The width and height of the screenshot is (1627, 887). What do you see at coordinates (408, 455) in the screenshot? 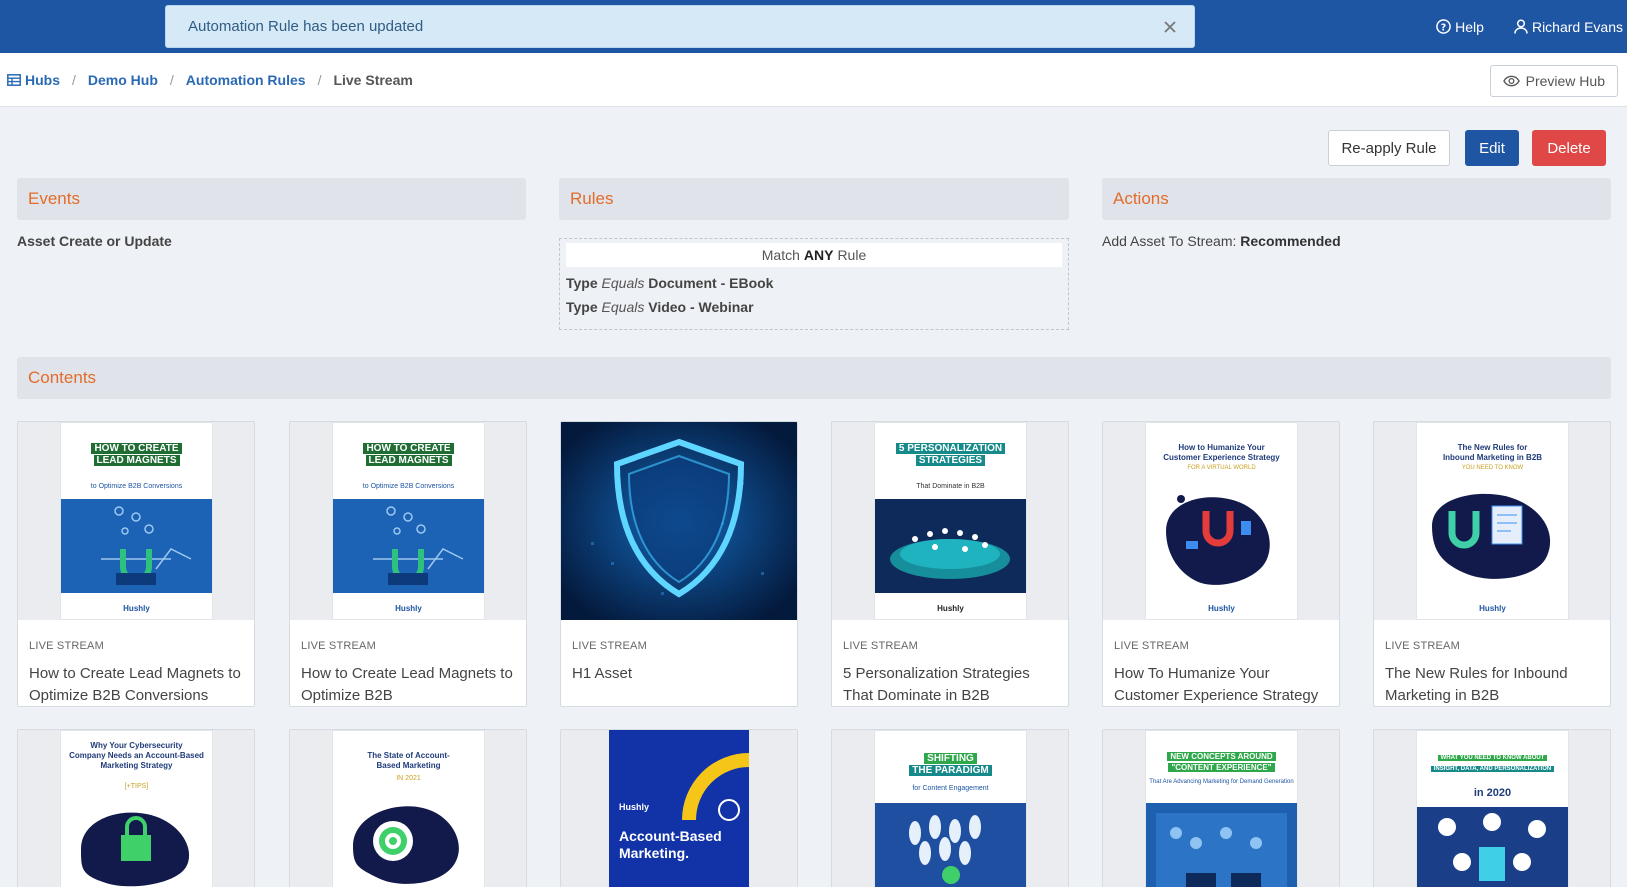
I see `cover-title: HOW TO CREATE LEAD MAGNETS` at bounding box center [408, 455].